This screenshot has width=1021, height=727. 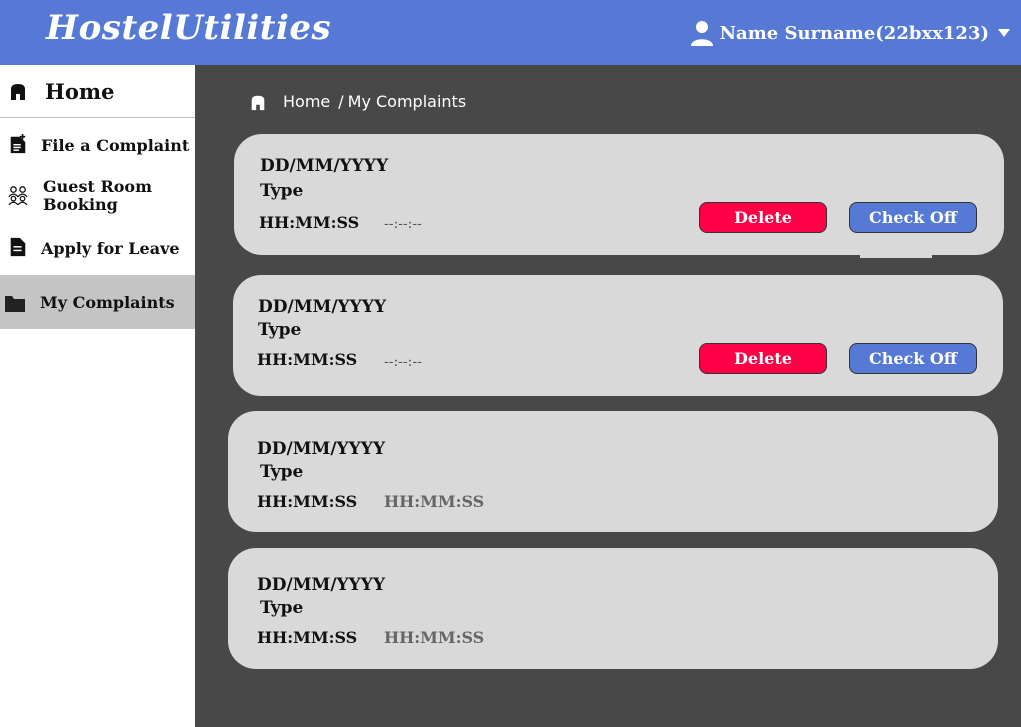 I want to click on sidebar-item-label: My Complaints, so click(x=107, y=302).